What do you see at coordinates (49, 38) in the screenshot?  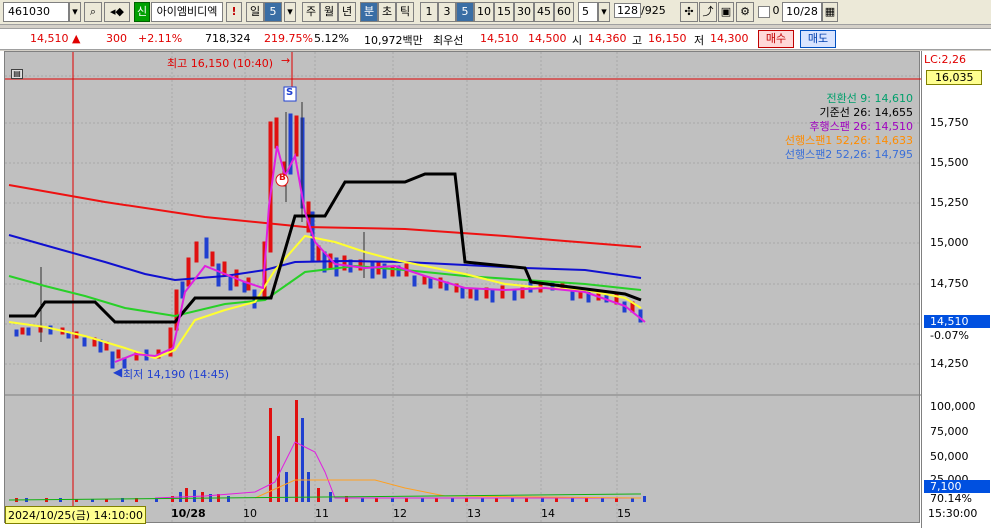 I see `current-price: 14,510` at bounding box center [49, 38].